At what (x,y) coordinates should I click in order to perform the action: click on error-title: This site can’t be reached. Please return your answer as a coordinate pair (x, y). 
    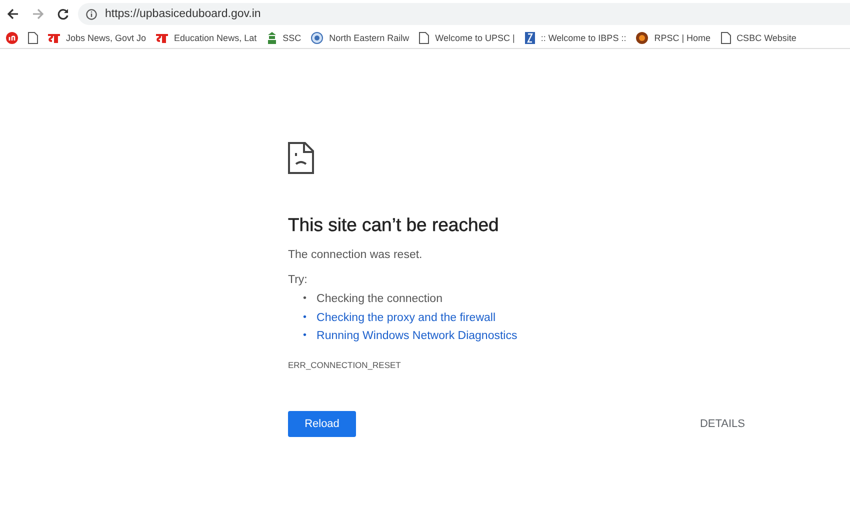
    Looking at the image, I should click on (393, 225).